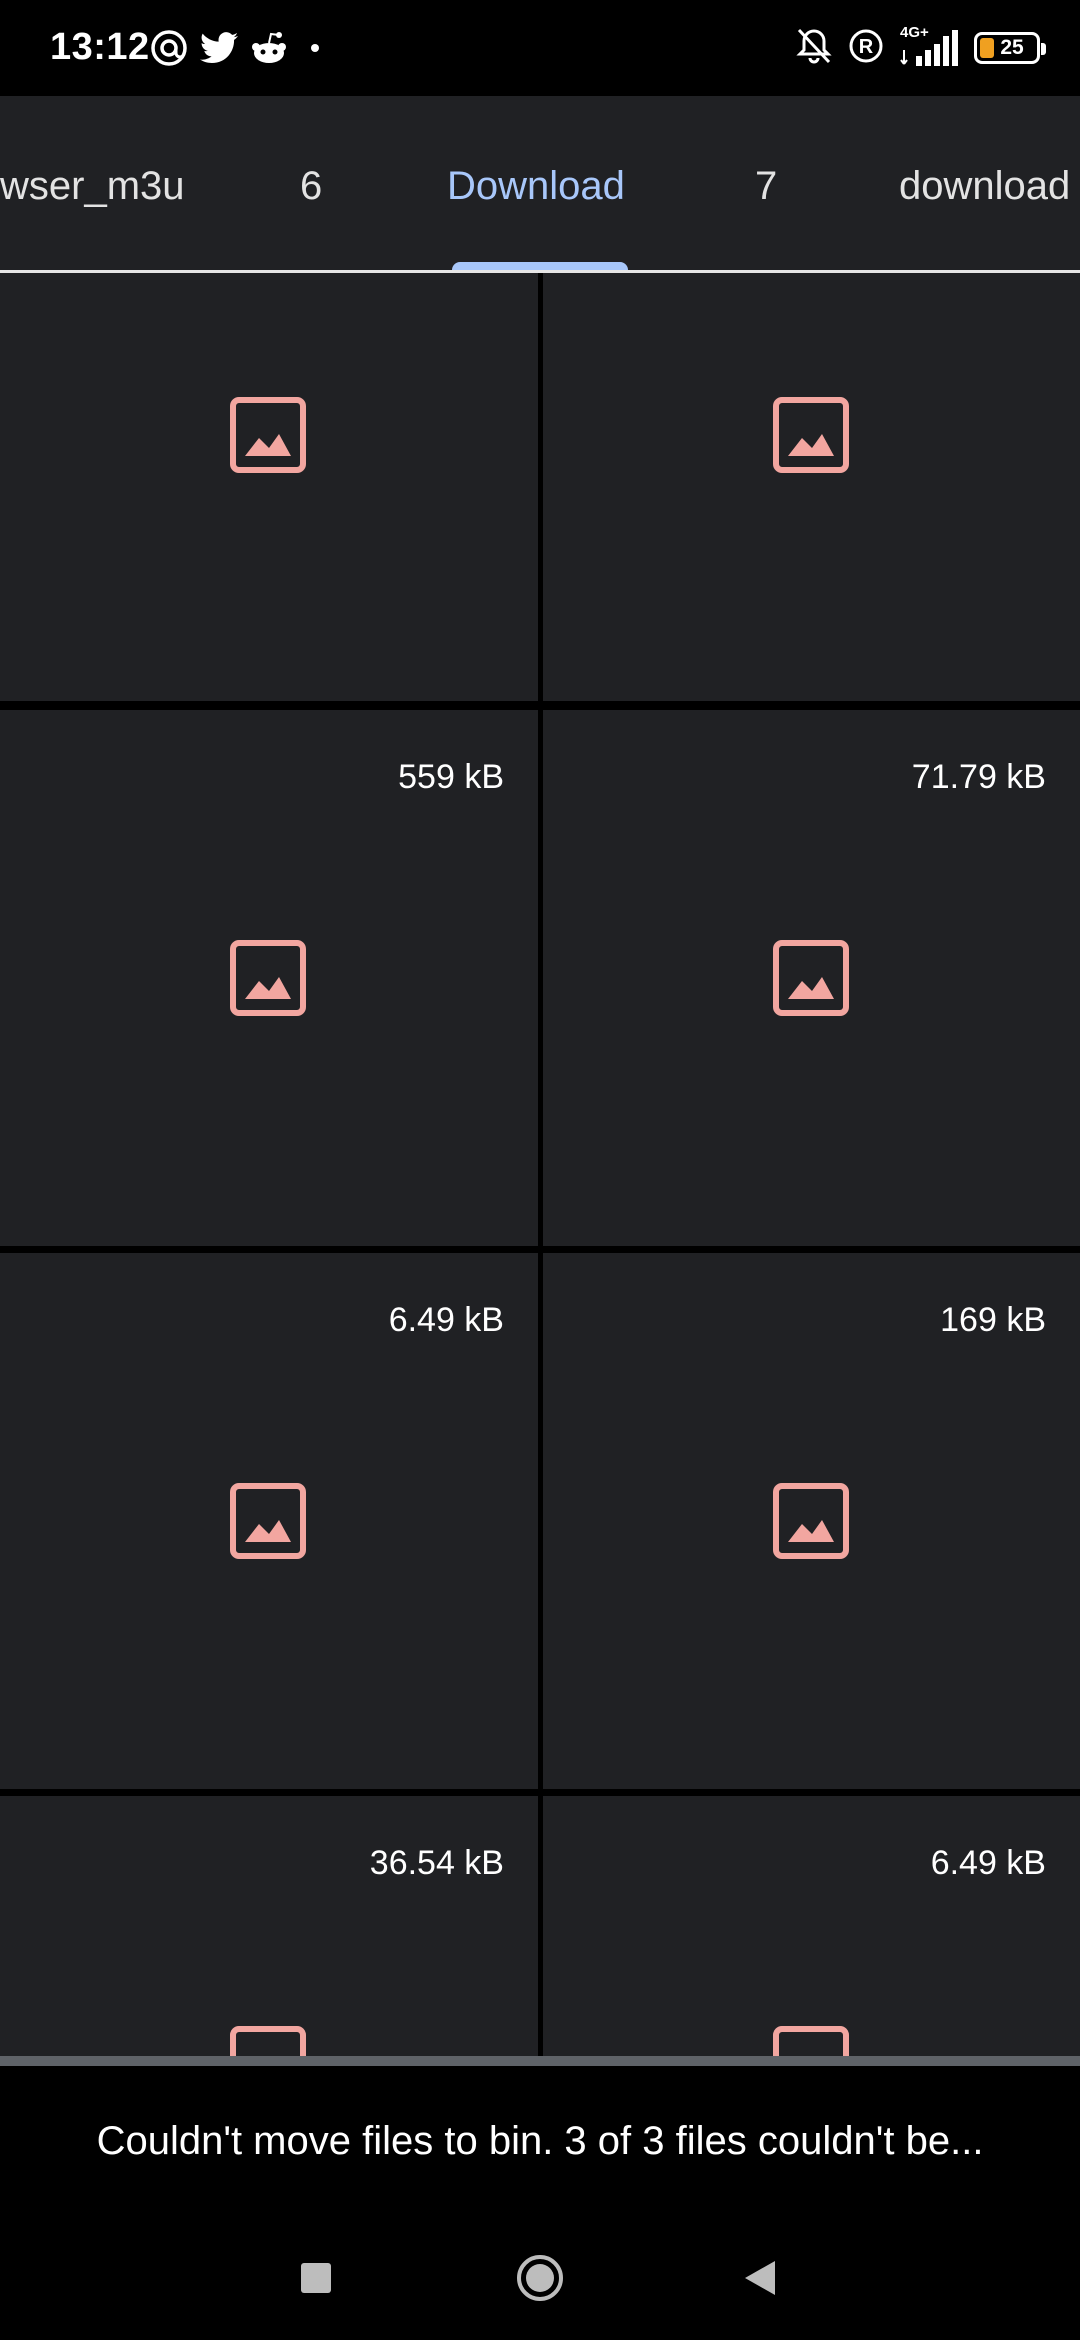  I want to click on battery-icon: 25, so click(1010, 48).